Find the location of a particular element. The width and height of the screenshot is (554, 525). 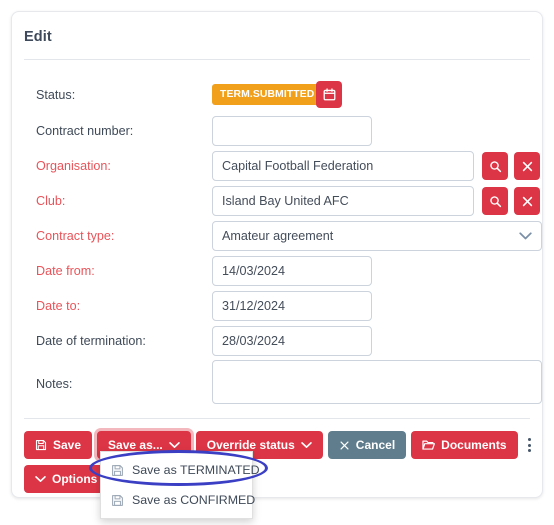

club-clear-button is located at coordinates (527, 201).